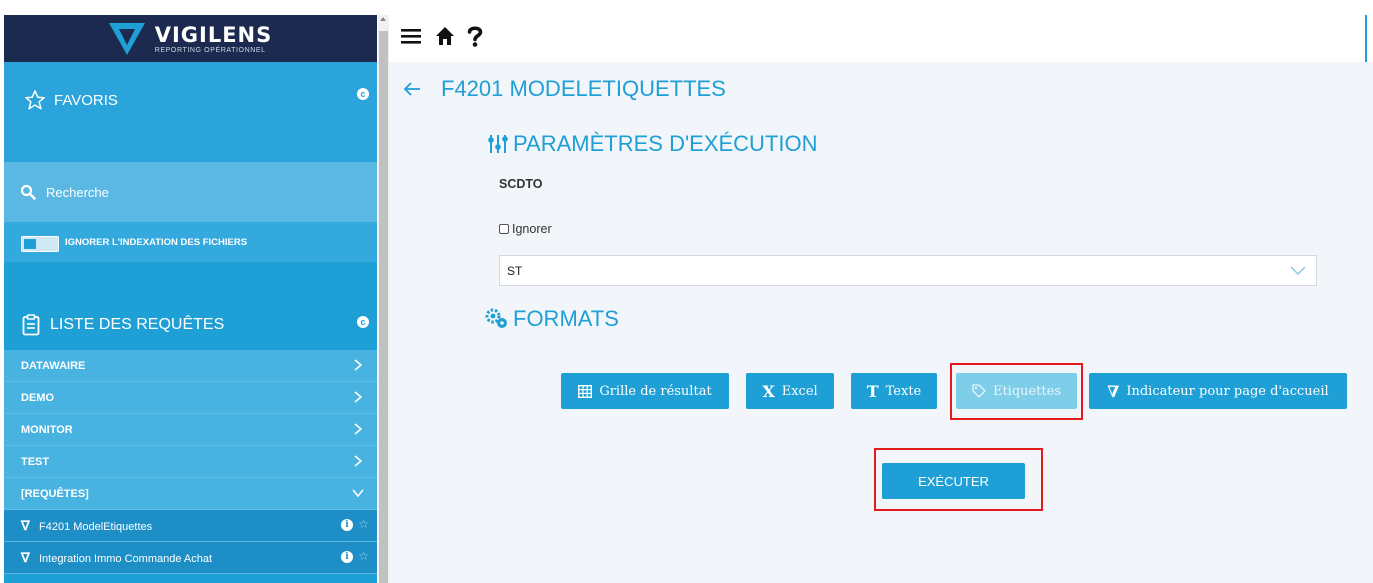  What do you see at coordinates (496, 318) in the screenshot?
I see `cogs-icon` at bounding box center [496, 318].